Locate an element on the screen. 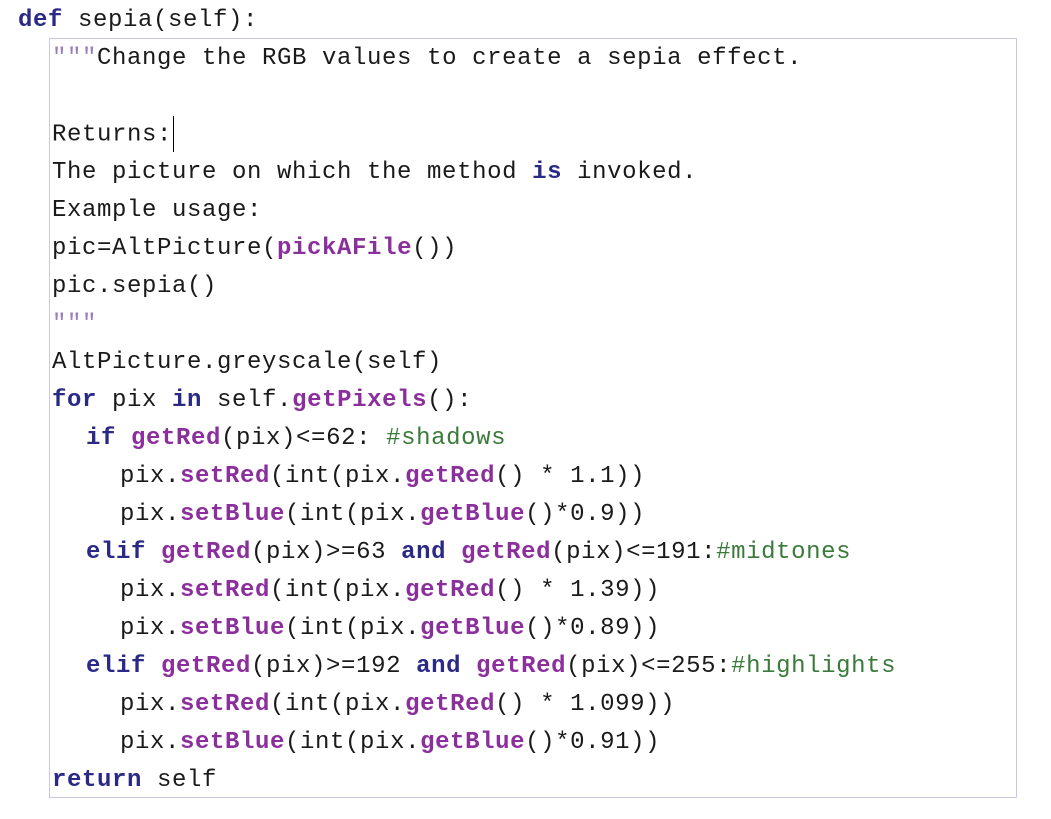  code-line: Returns: is located at coordinates (113, 135).